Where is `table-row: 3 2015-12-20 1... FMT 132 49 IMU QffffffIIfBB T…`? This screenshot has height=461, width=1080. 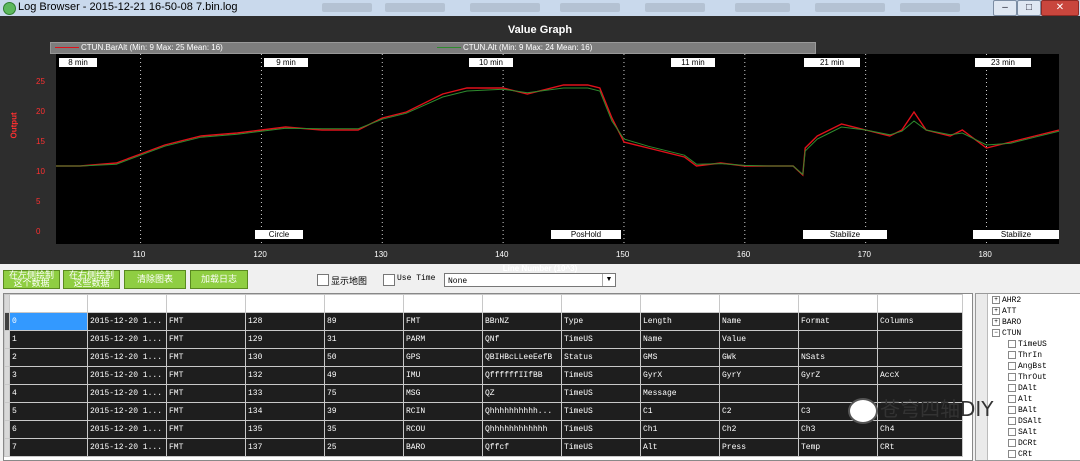
table-row: 3 2015-12-20 1... FMT 132 49 IMU QffffffIIfBB T… is located at coordinates (483, 375).